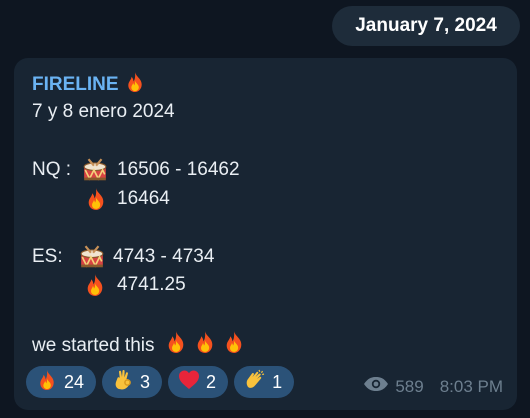 The image size is (530, 418). I want to click on sender-name: FIRELINE, so click(89, 84).